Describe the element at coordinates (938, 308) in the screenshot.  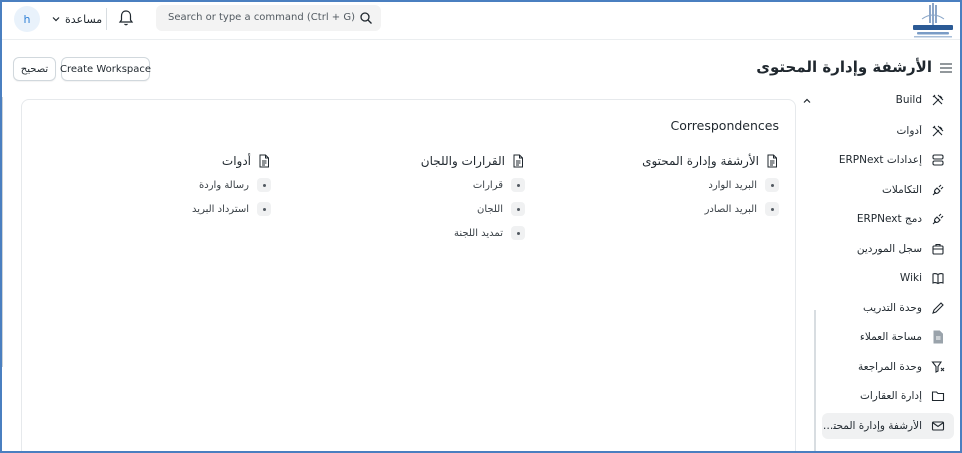
I see `pen-icon` at that location.